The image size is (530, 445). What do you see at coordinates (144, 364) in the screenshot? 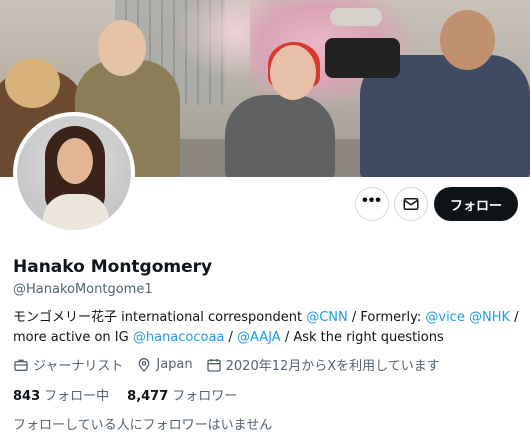
I see `location-icon` at bounding box center [144, 364].